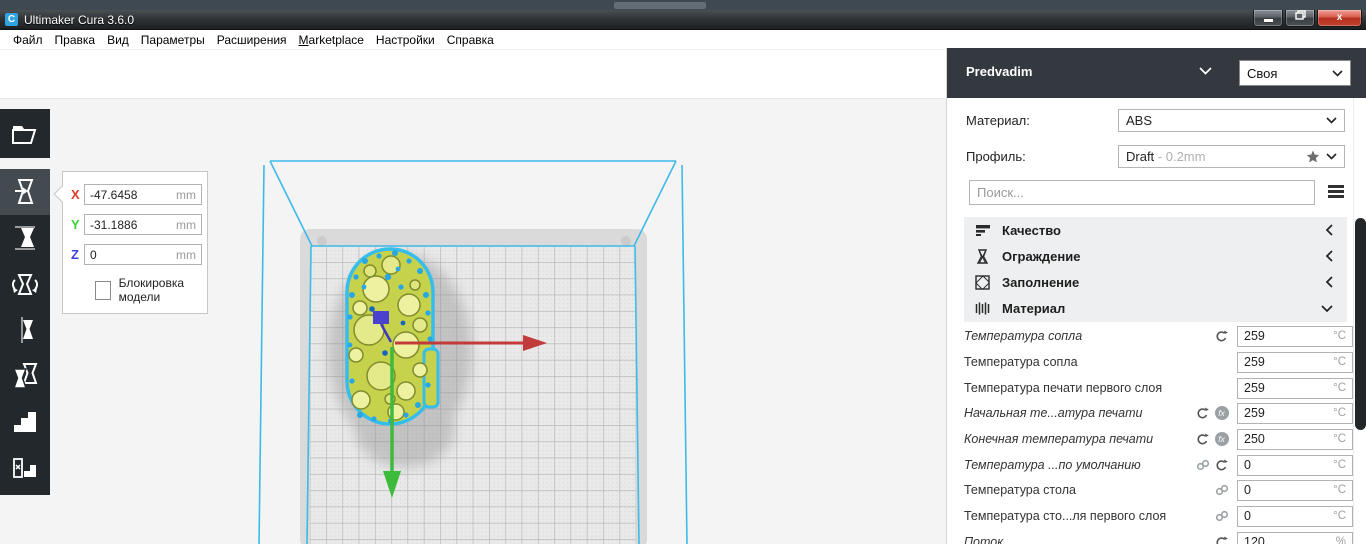  I want to click on setting-row-bed-temp: Температура стола 0 °C, so click(1150, 490).